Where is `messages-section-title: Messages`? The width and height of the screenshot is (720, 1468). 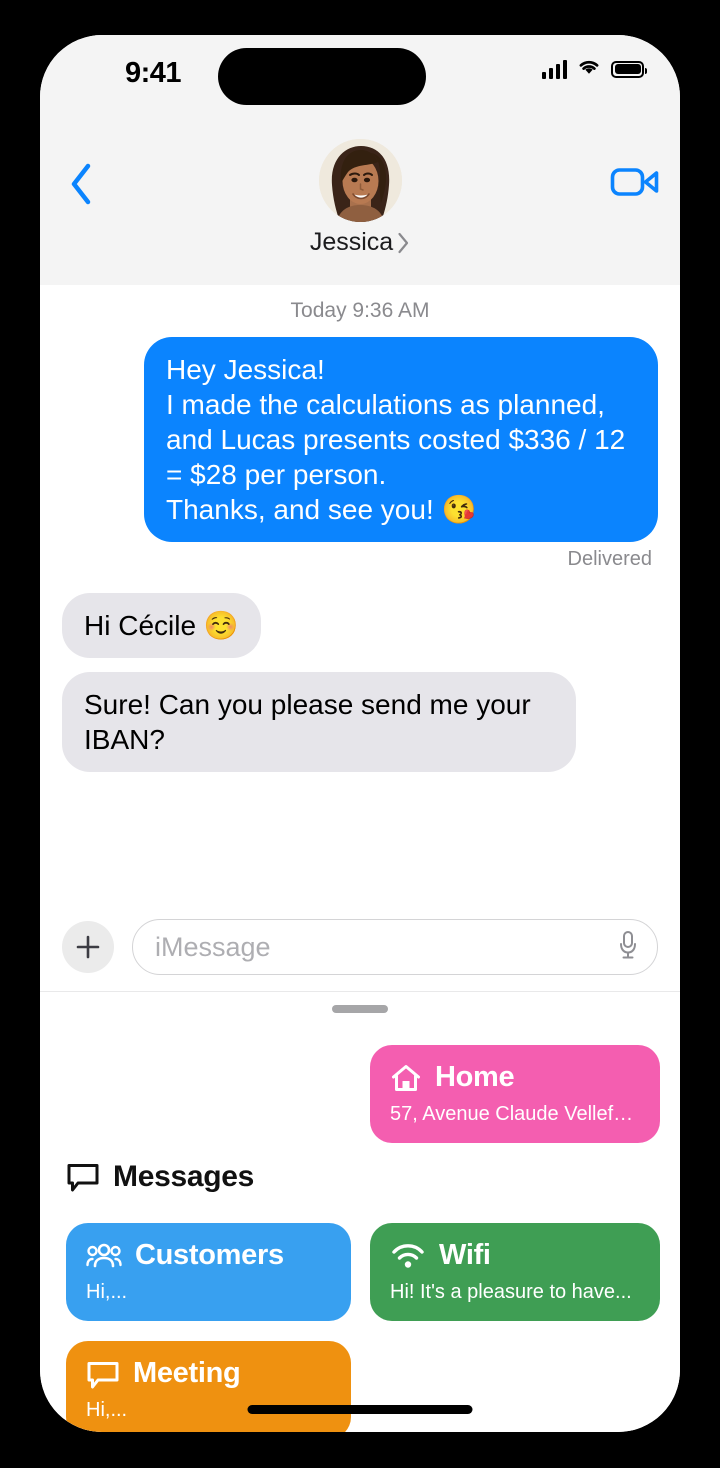
messages-section-title: Messages is located at coordinates (184, 1176).